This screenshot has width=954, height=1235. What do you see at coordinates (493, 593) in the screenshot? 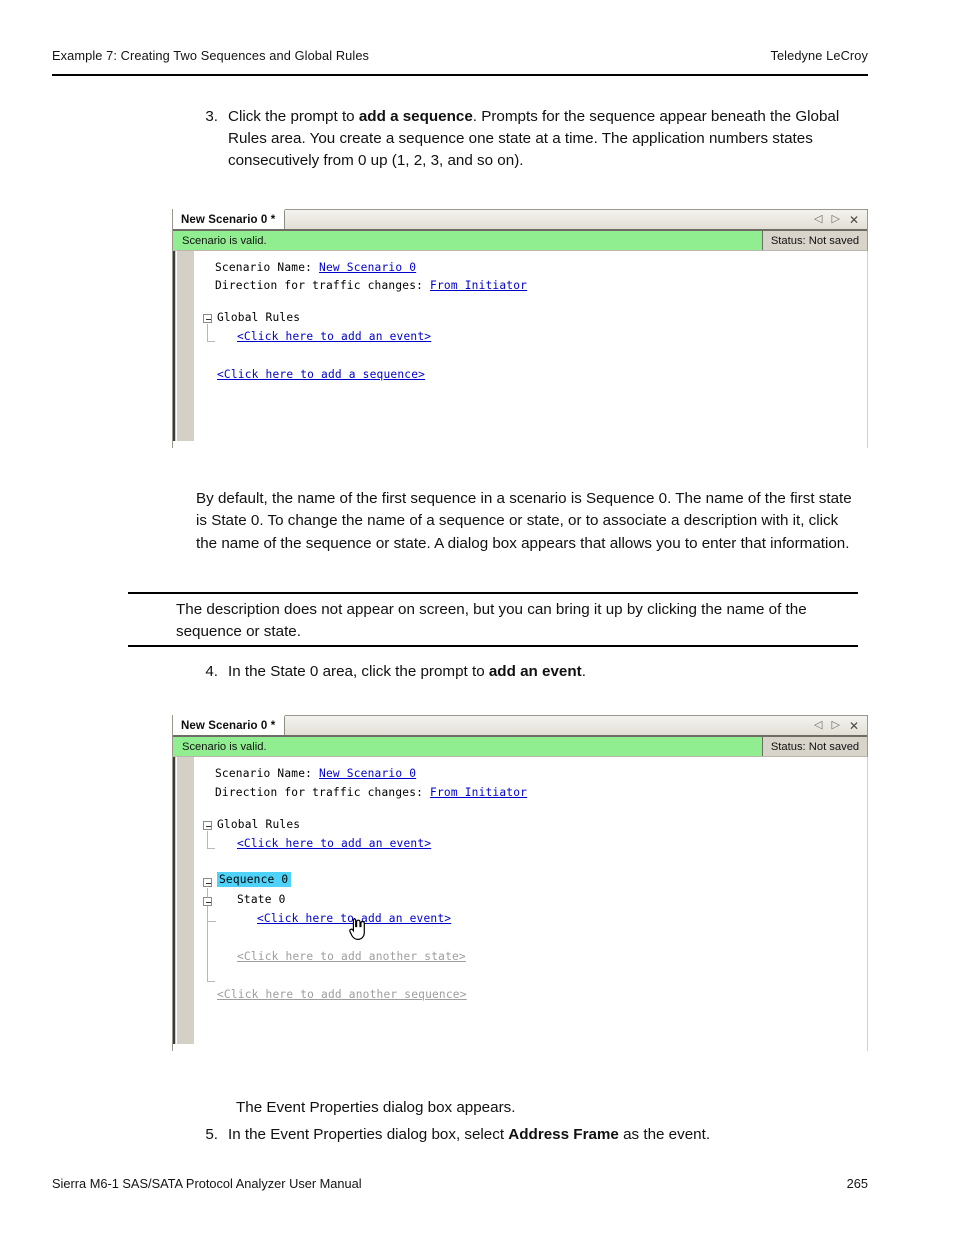
I see `note-top-divider` at bounding box center [493, 593].